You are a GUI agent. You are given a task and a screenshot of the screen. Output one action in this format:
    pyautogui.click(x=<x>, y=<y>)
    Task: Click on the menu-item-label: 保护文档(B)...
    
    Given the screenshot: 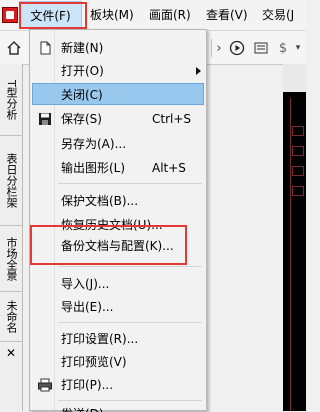 What is the action you would take?
    pyautogui.click(x=100, y=201)
    